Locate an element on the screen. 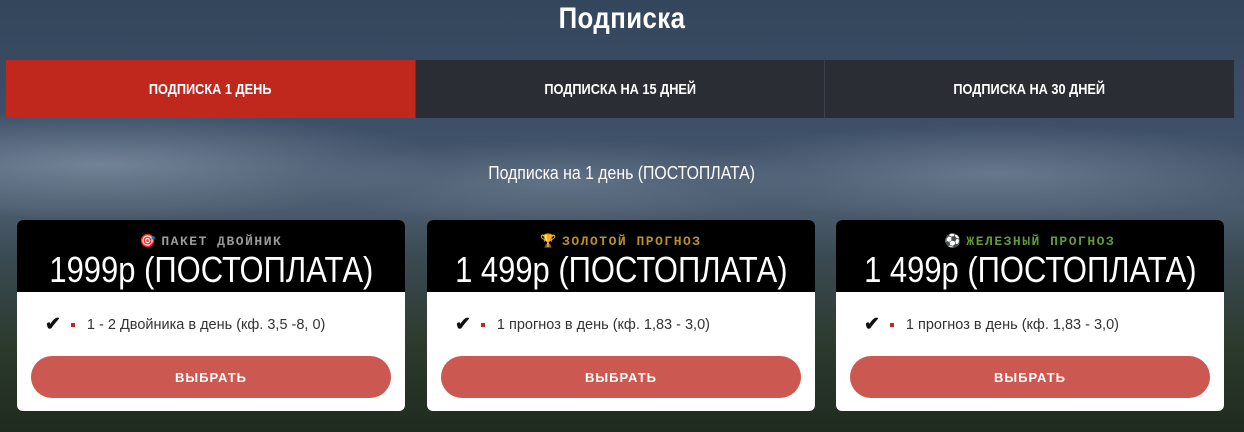 The height and width of the screenshot is (432, 1244). section-subtitle: Подписка на 1 день (ПОСТОПЛАТА) is located at coordinates (622, 173).